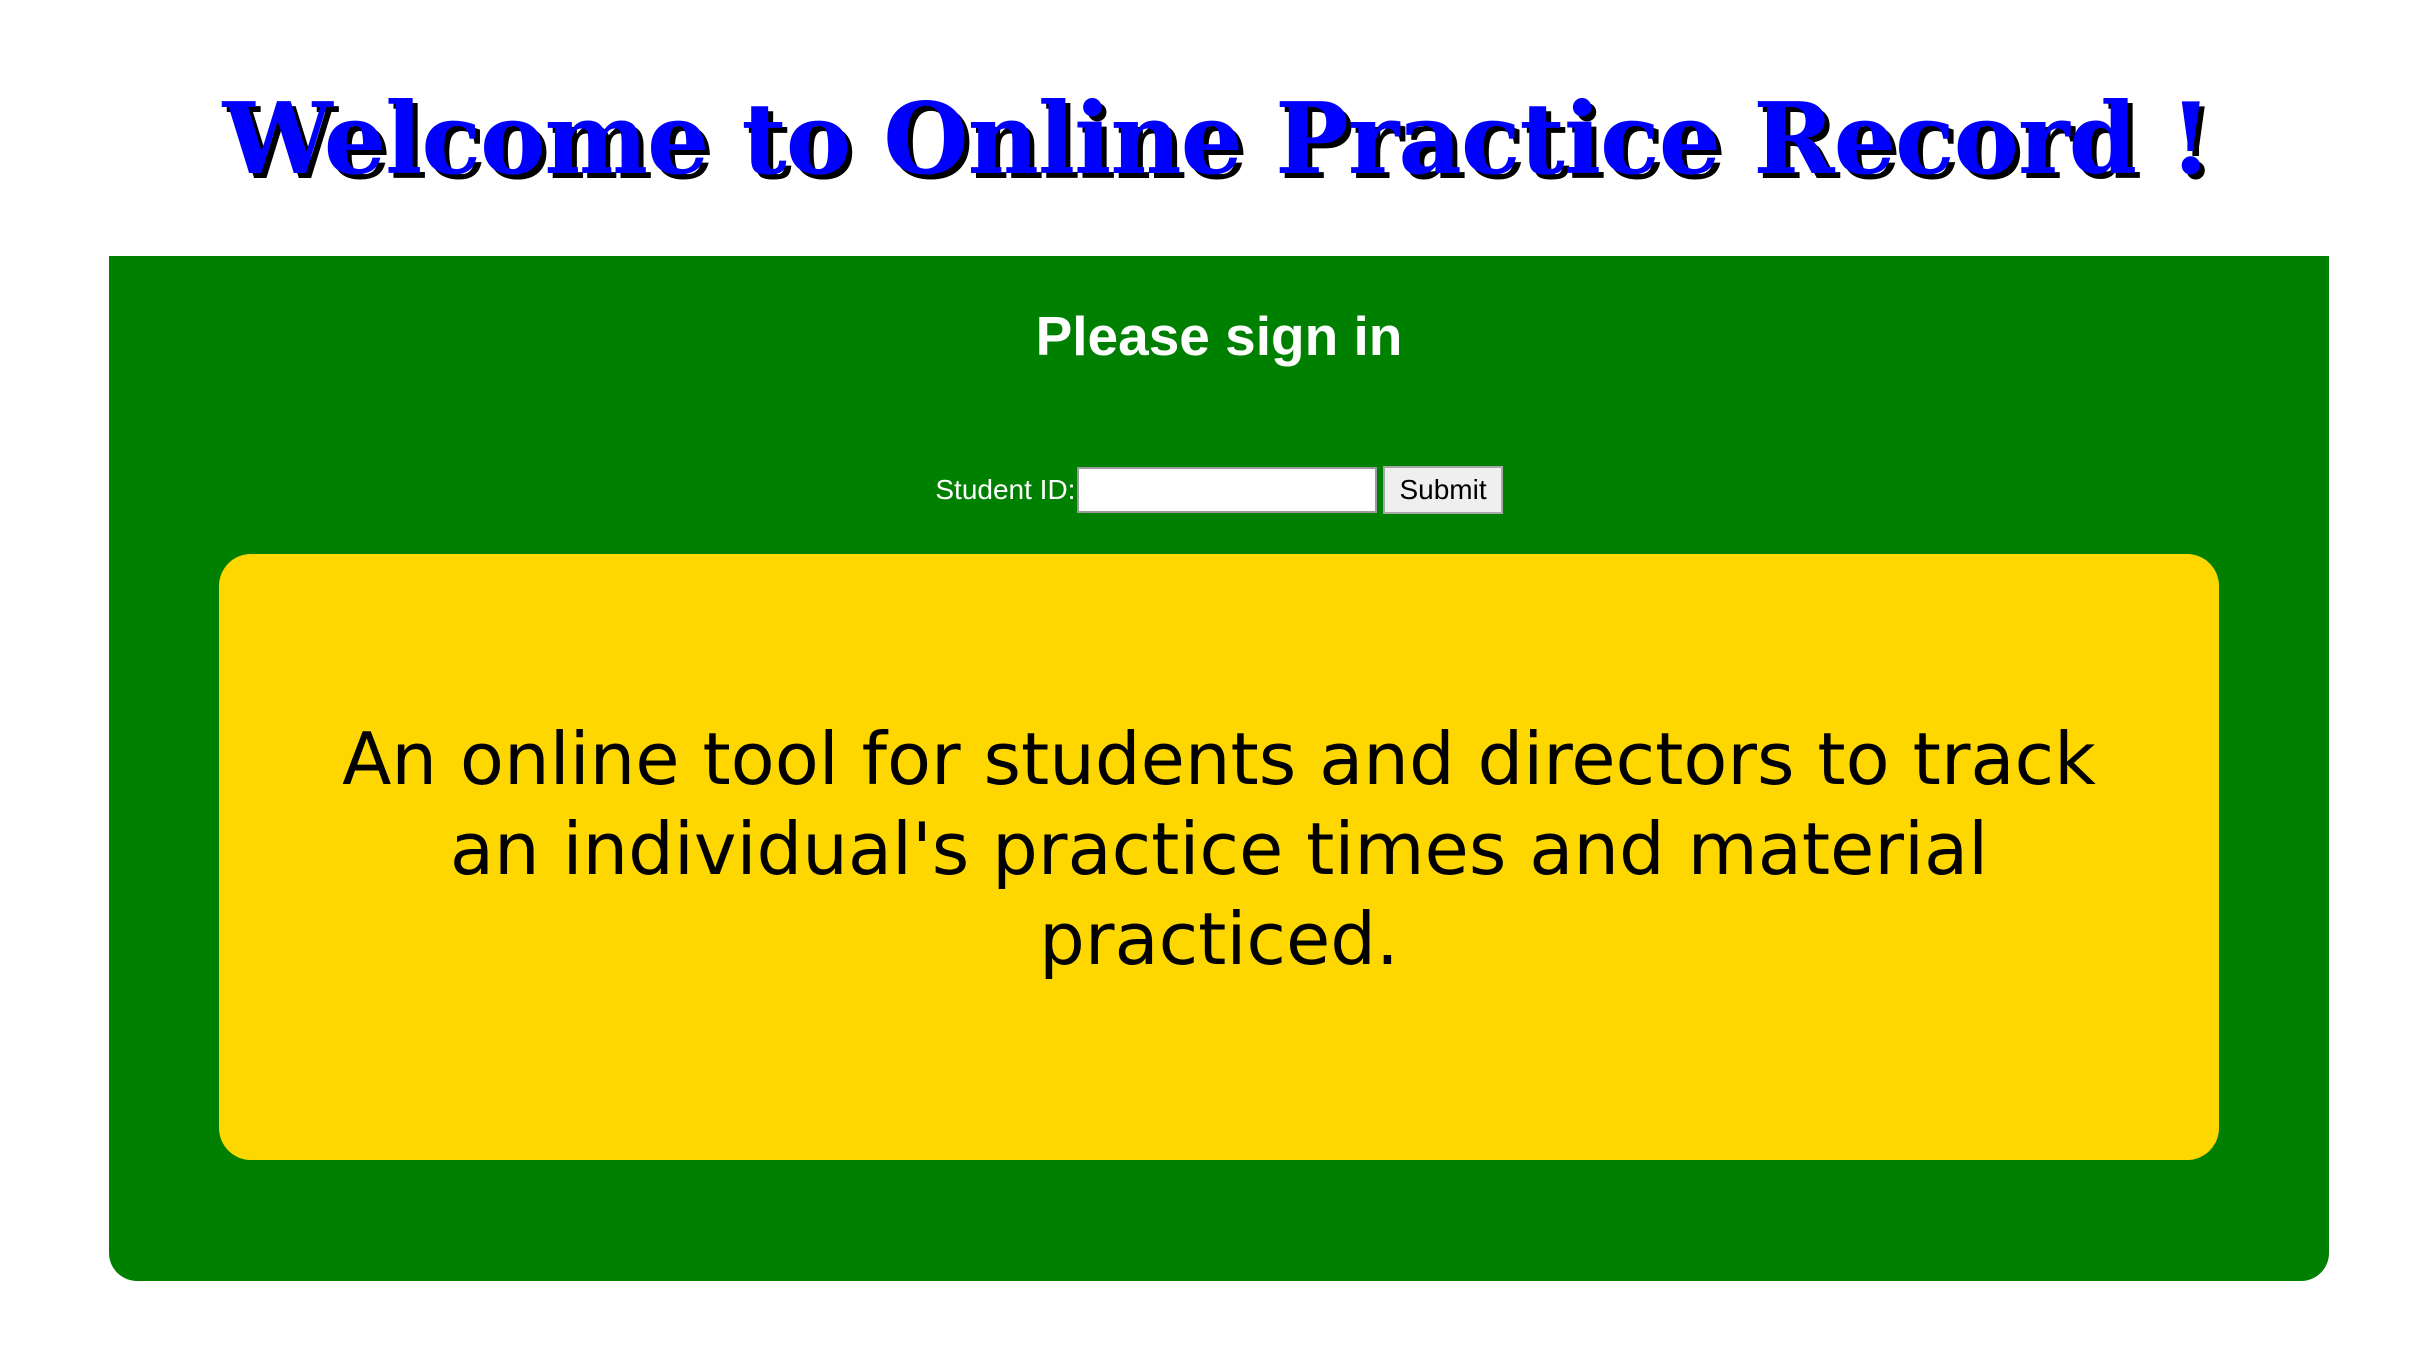  I want to click on submit-button: Submit, so click(1443, 490).